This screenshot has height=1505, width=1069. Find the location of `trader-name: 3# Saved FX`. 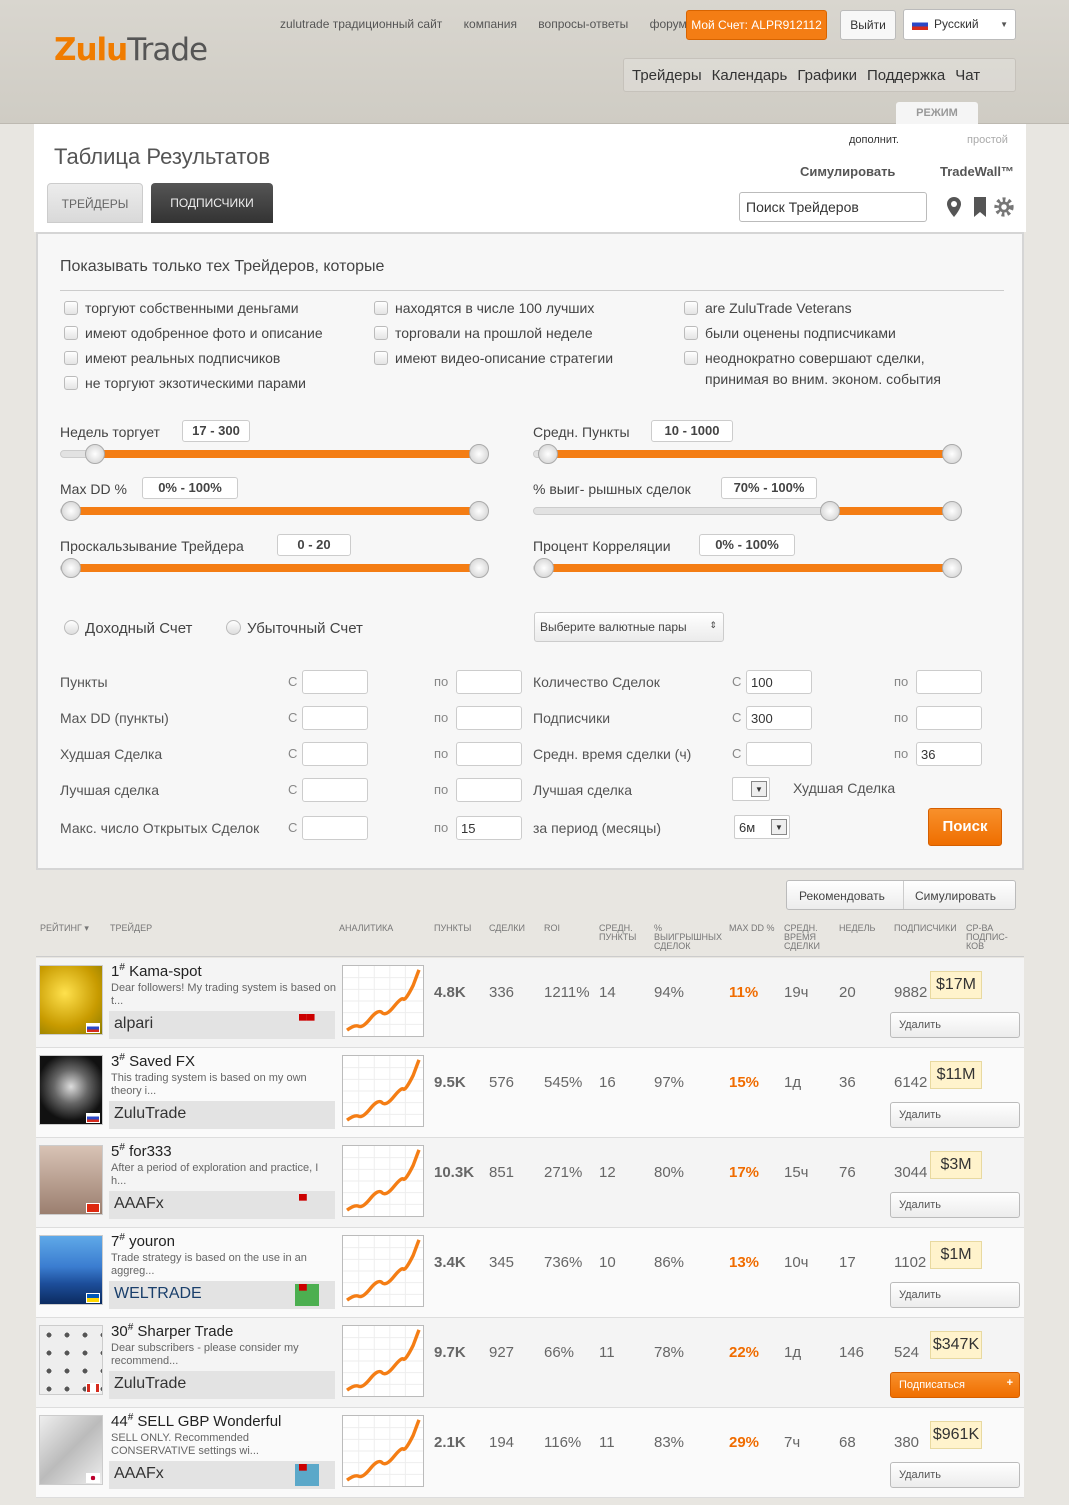

trader-name: 3# Saved FX is located at coordinates (153, 1061).